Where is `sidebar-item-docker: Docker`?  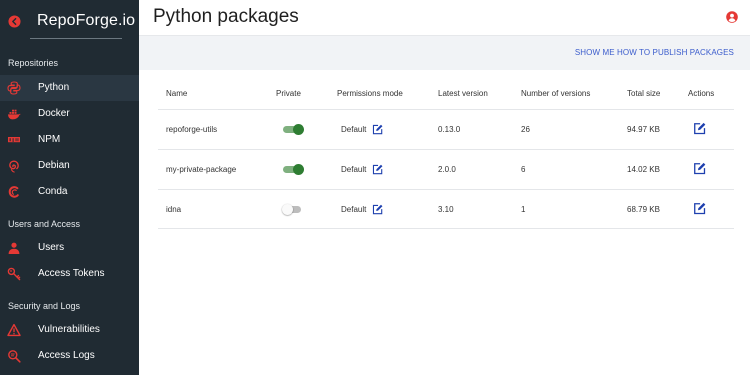
sidebar-item-docker: Docker is located at coordinates (69, 114).